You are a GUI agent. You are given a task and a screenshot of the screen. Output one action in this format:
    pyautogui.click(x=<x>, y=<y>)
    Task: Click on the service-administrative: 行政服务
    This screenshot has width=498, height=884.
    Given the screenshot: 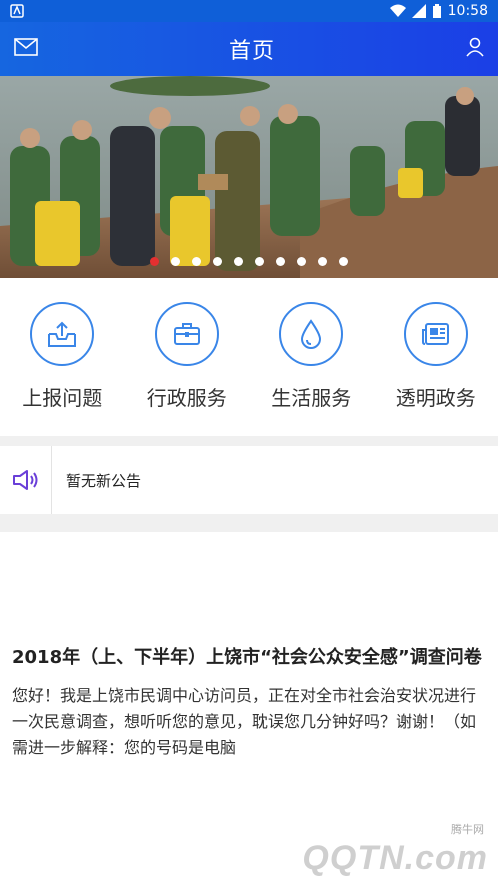 What is the action you would take?
    pyautogui.click(x=187, y=356)
    